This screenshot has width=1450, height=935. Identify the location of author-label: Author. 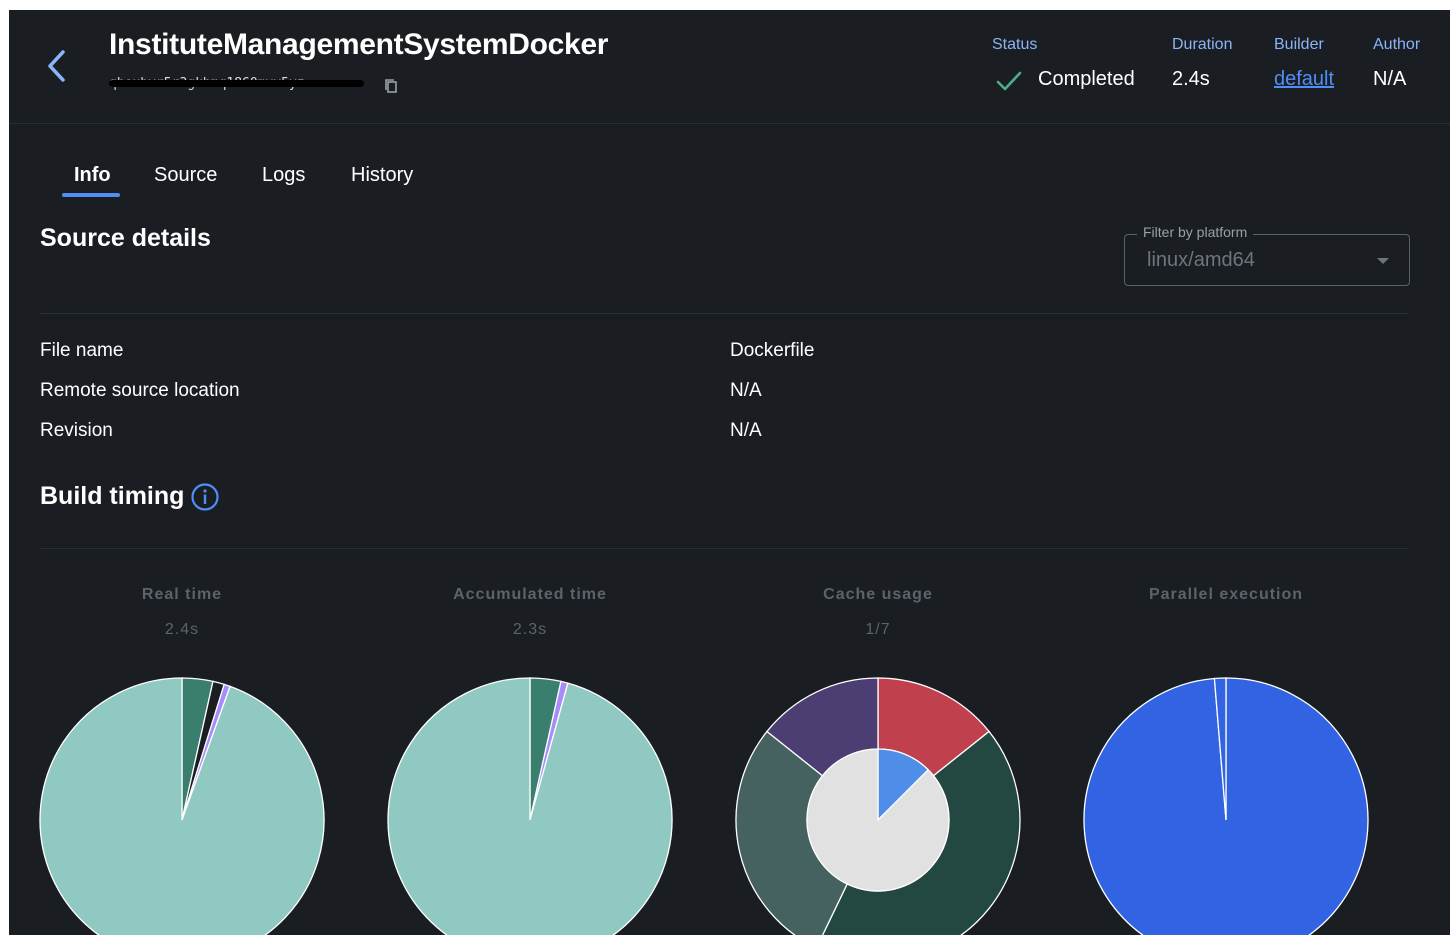
(1397, 44).